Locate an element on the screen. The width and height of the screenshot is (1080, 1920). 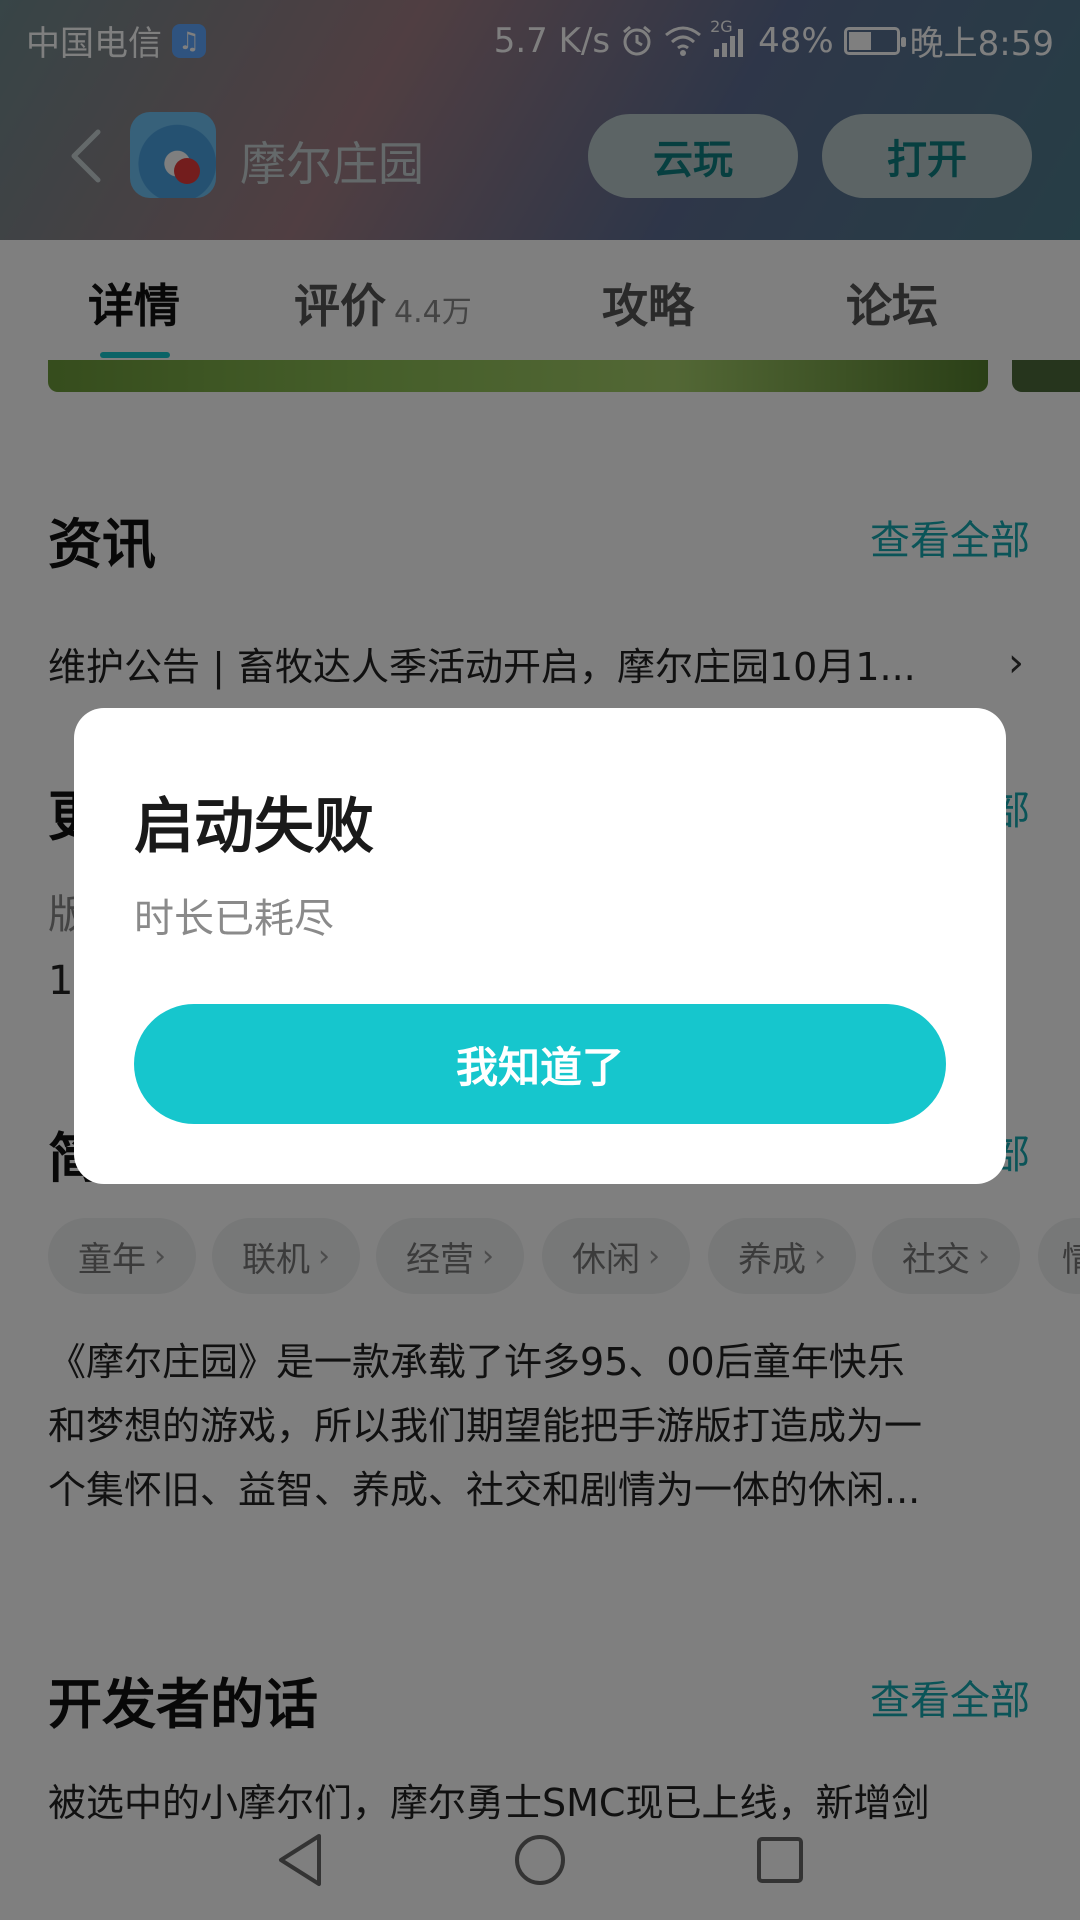
system-nav-bar is located at coordinates (540, 1860).